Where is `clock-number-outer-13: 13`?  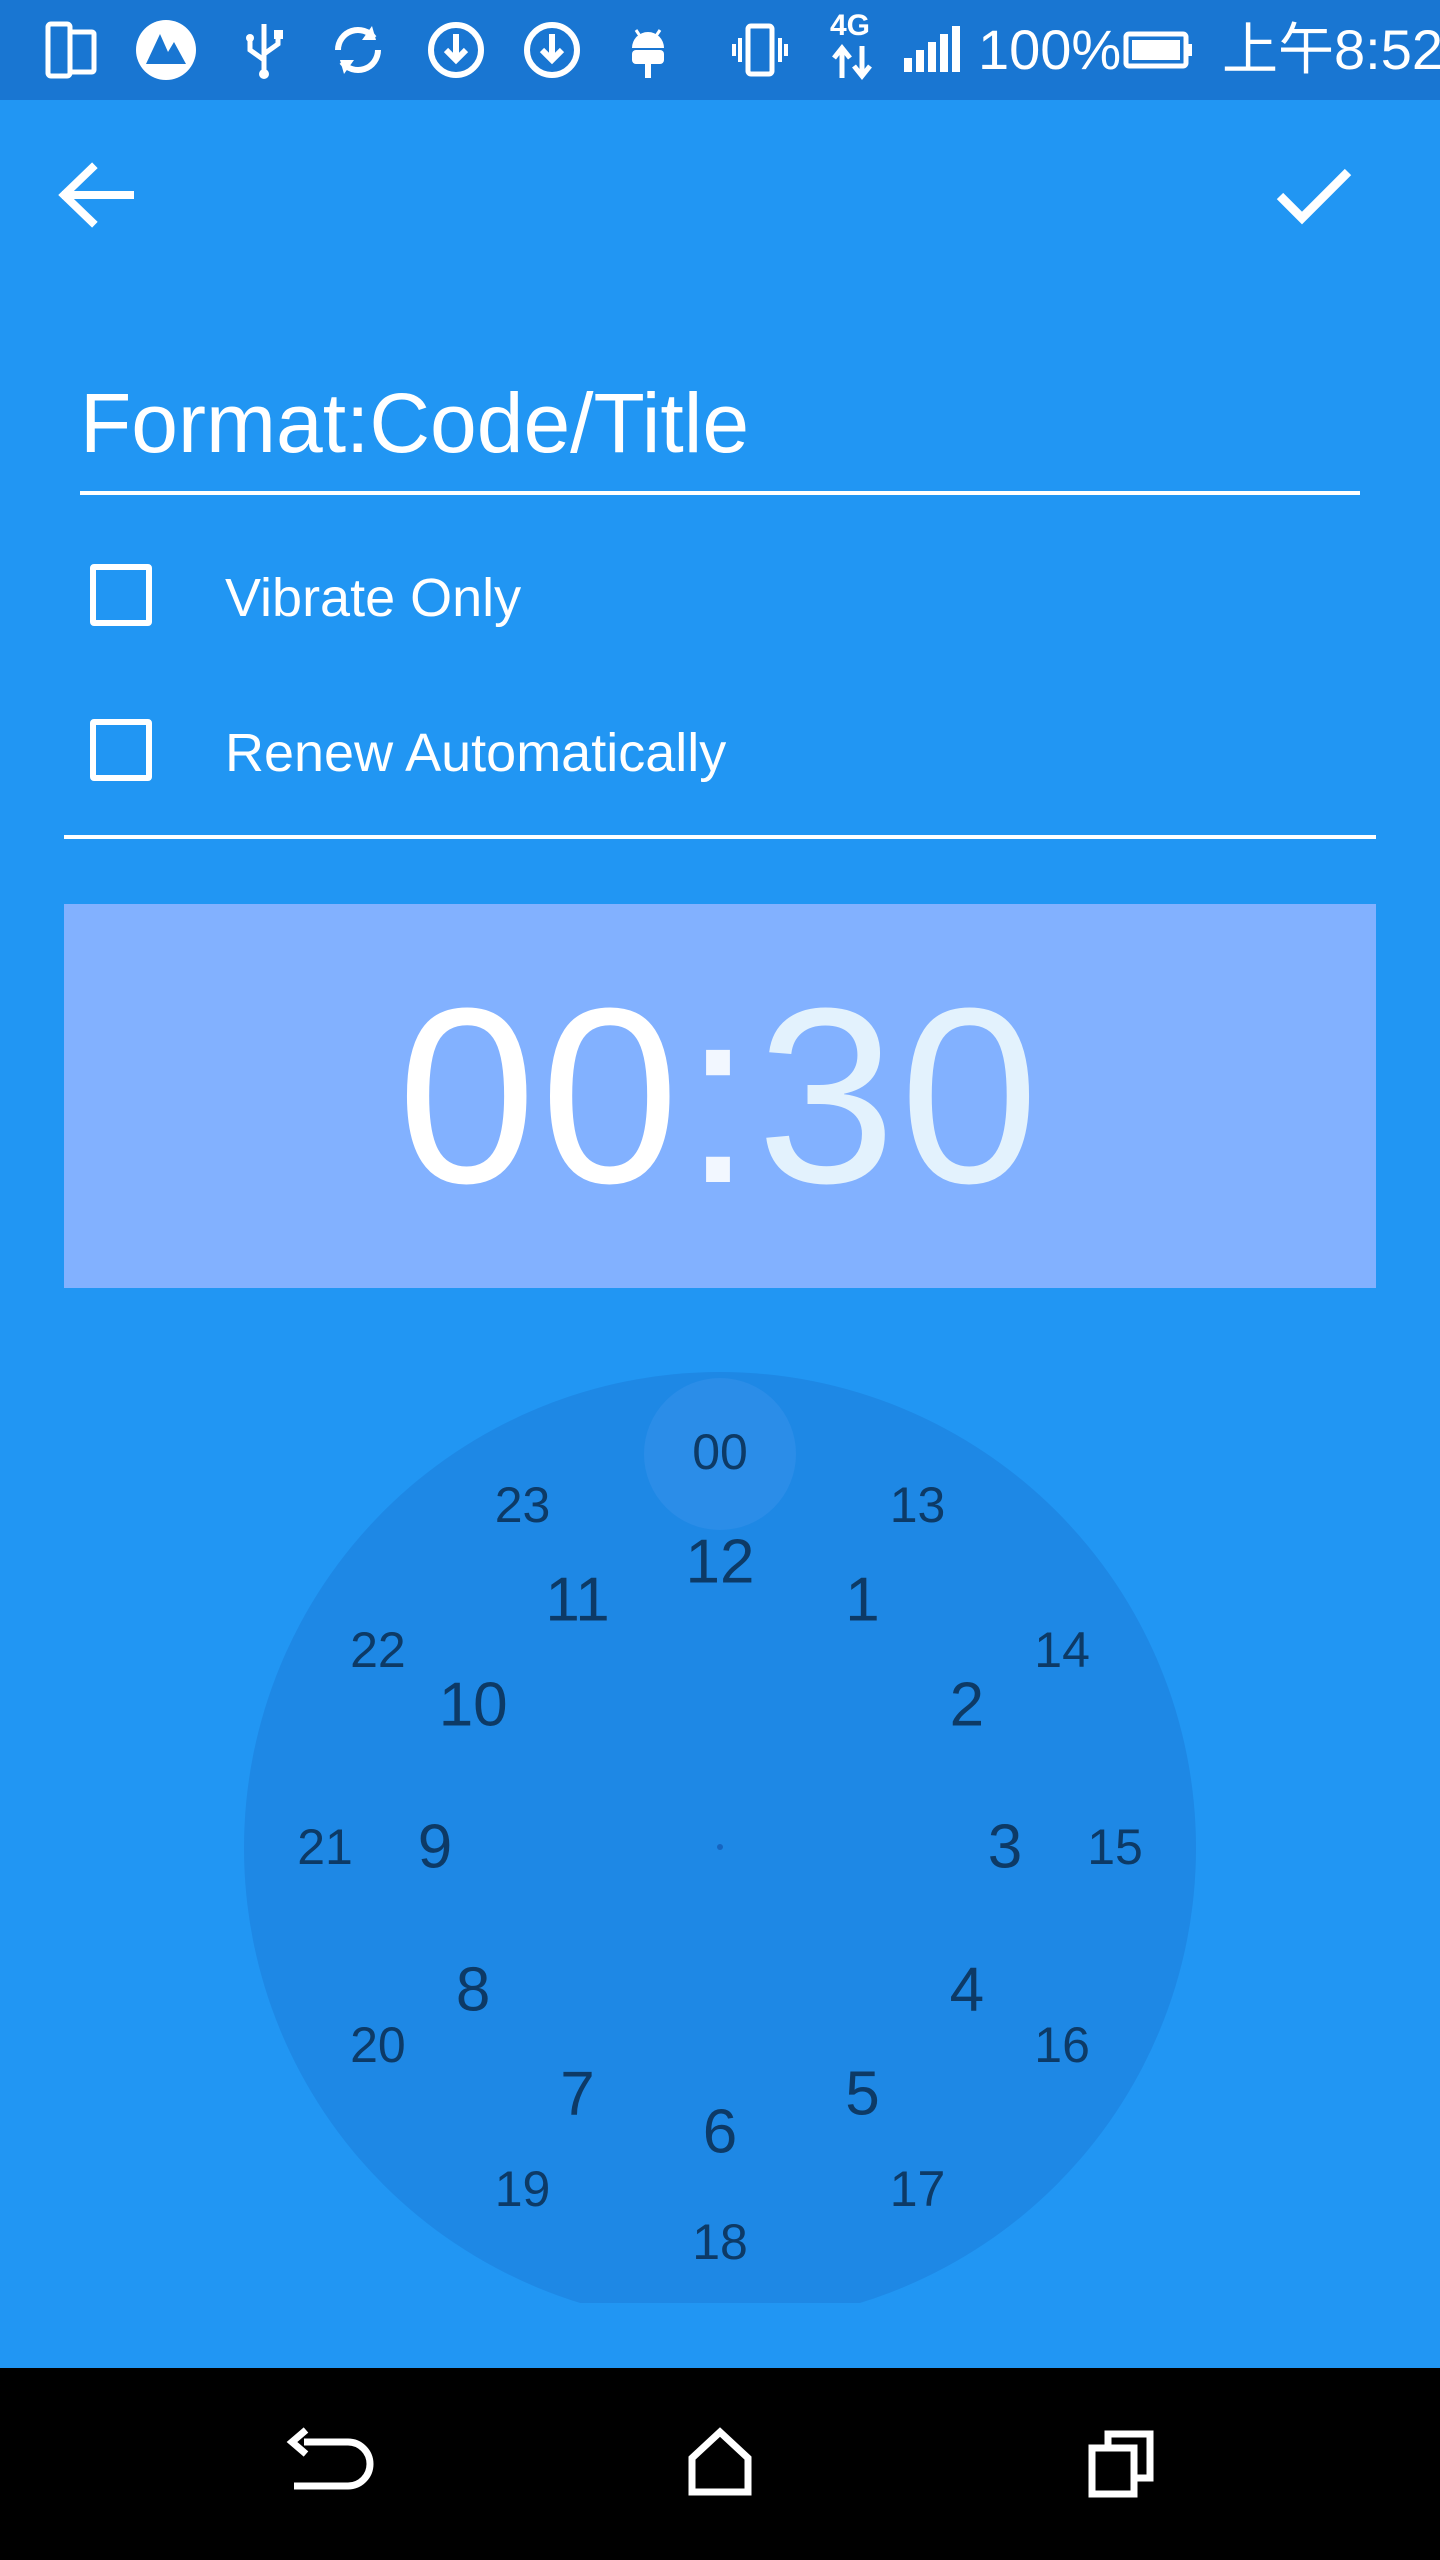
clock-number-outer-13: 13 is located at coordinates (918, 1505).